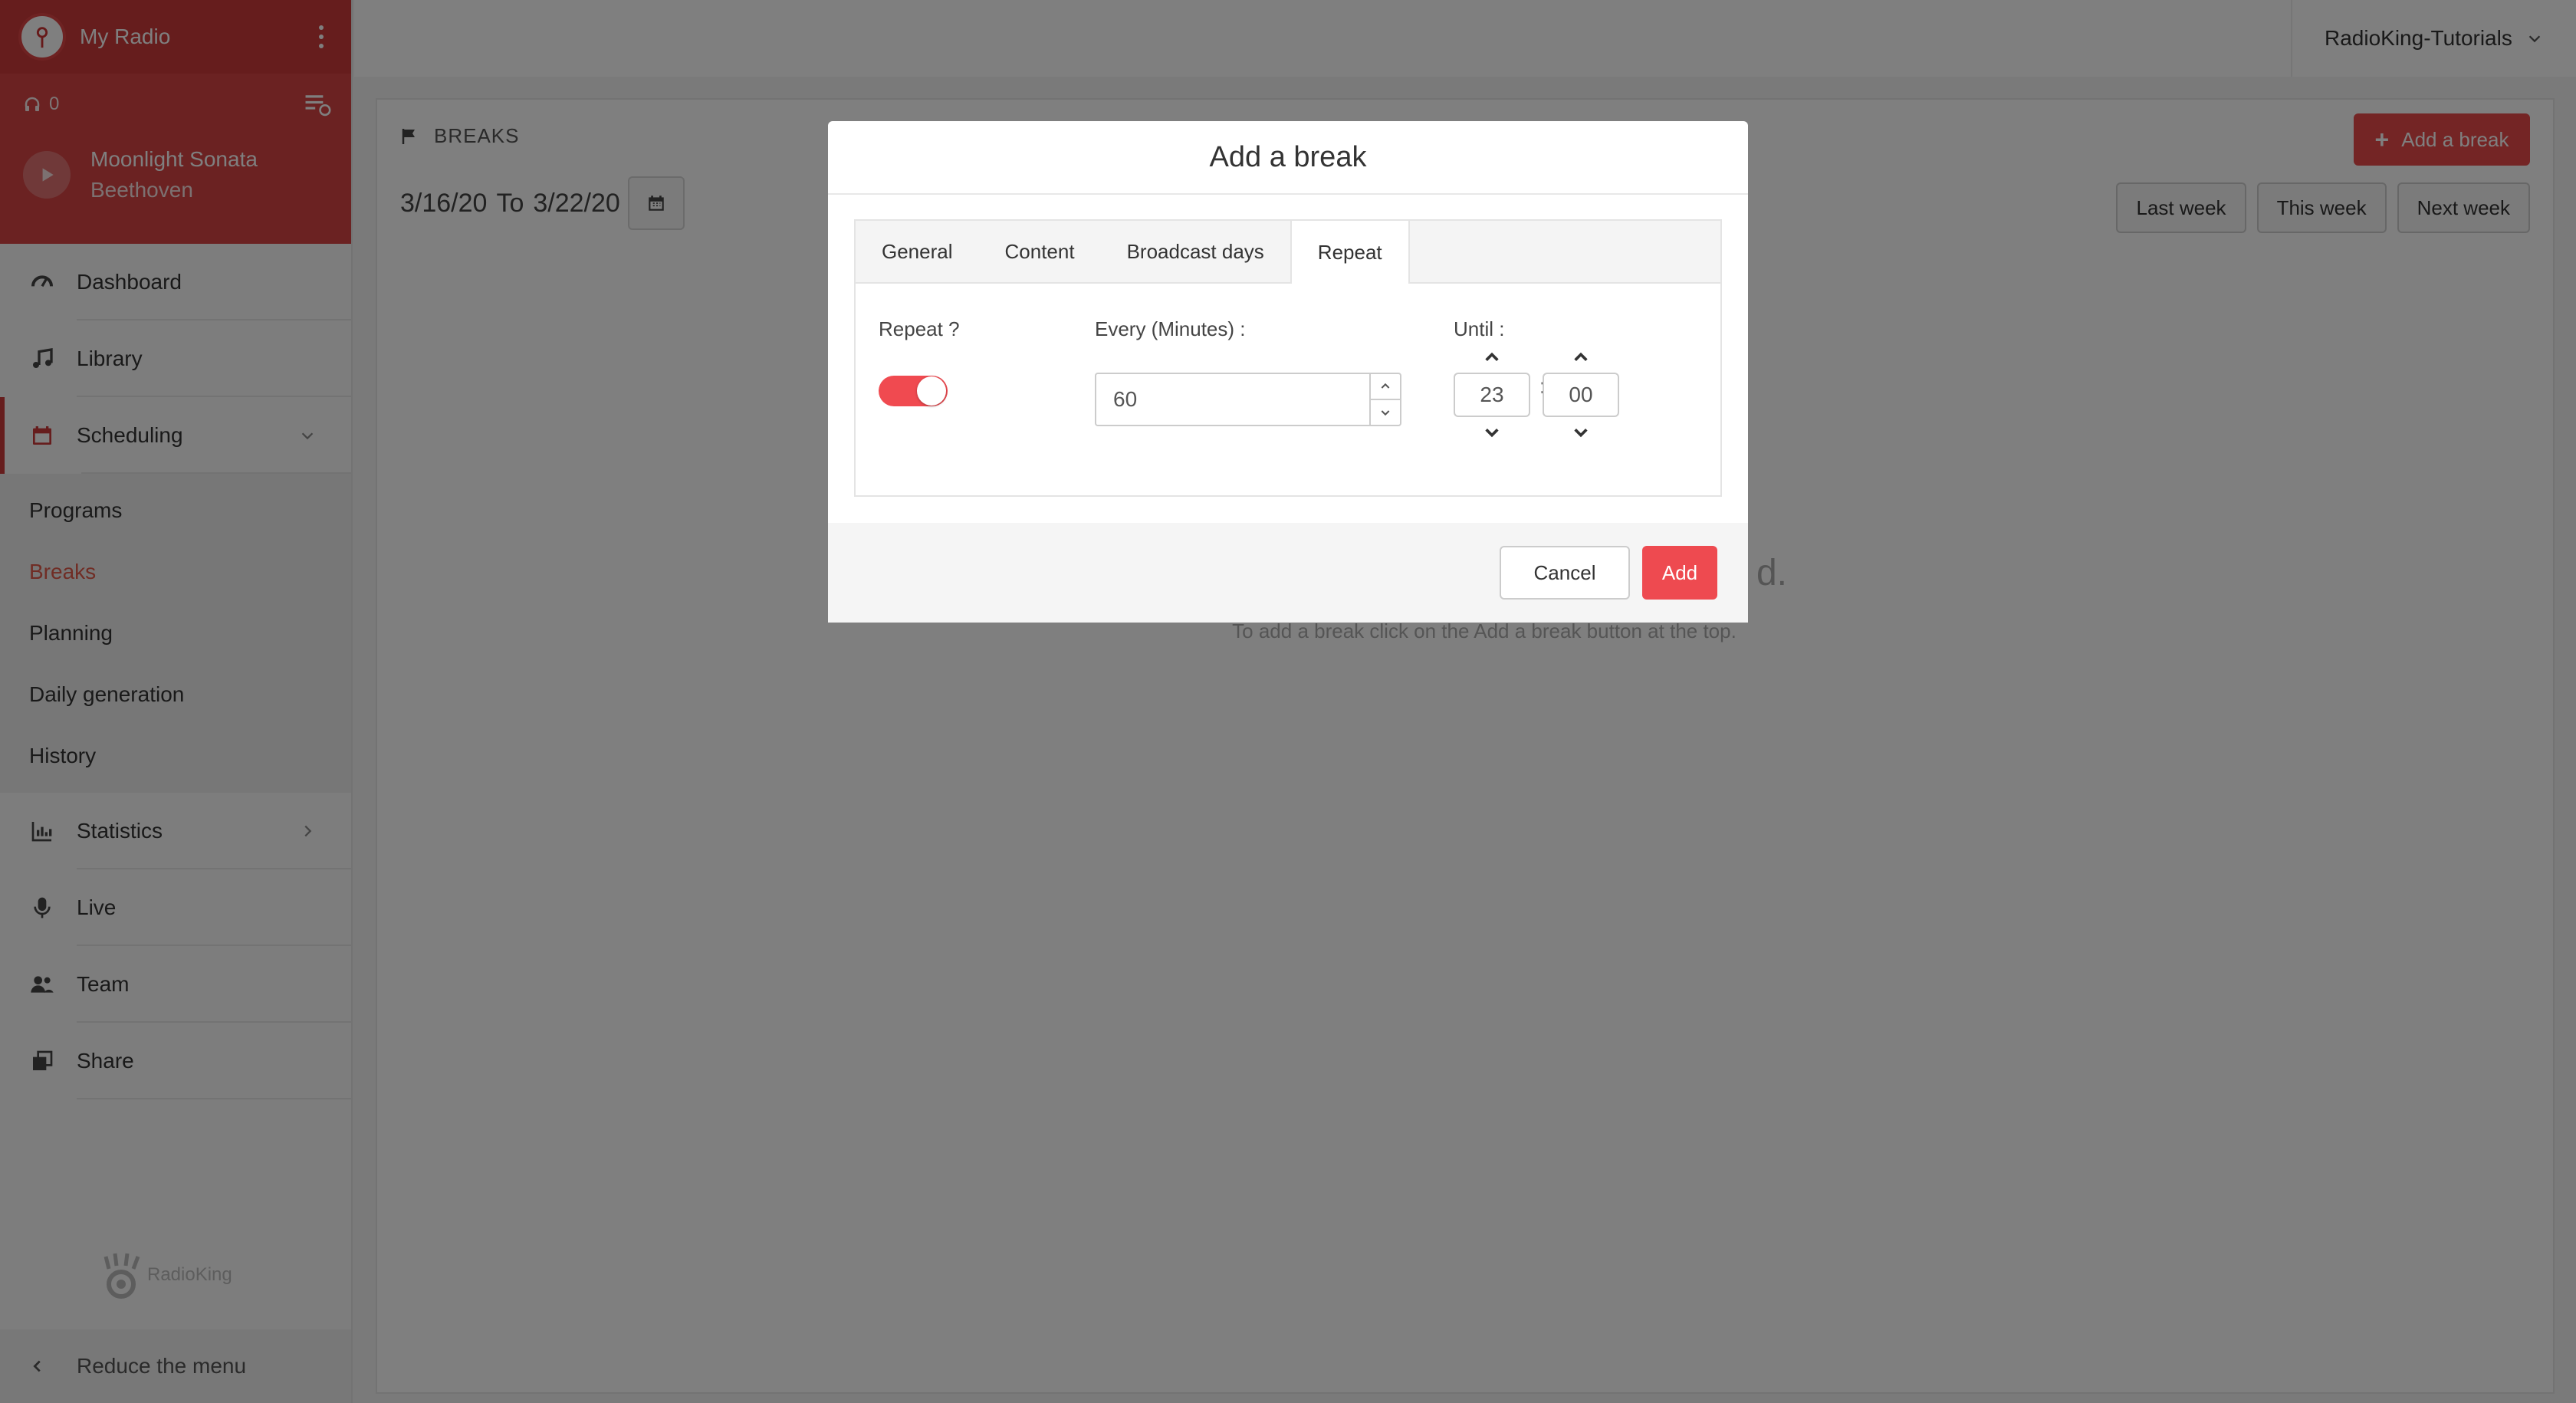 The image size is (2576, 1403). Describe the element at coordinates (918, 252) in the screenshot. I see `tab-general: General` at that location.